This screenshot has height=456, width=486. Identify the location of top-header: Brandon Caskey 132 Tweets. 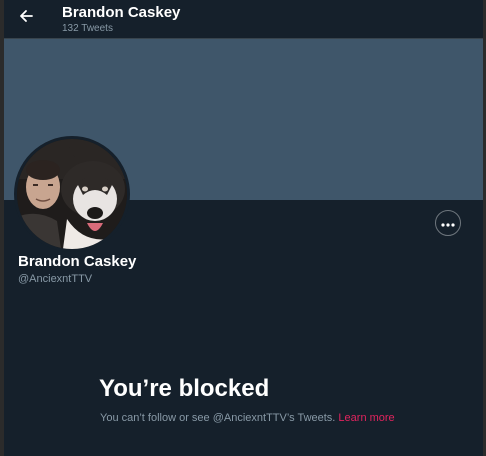
(243, 19).